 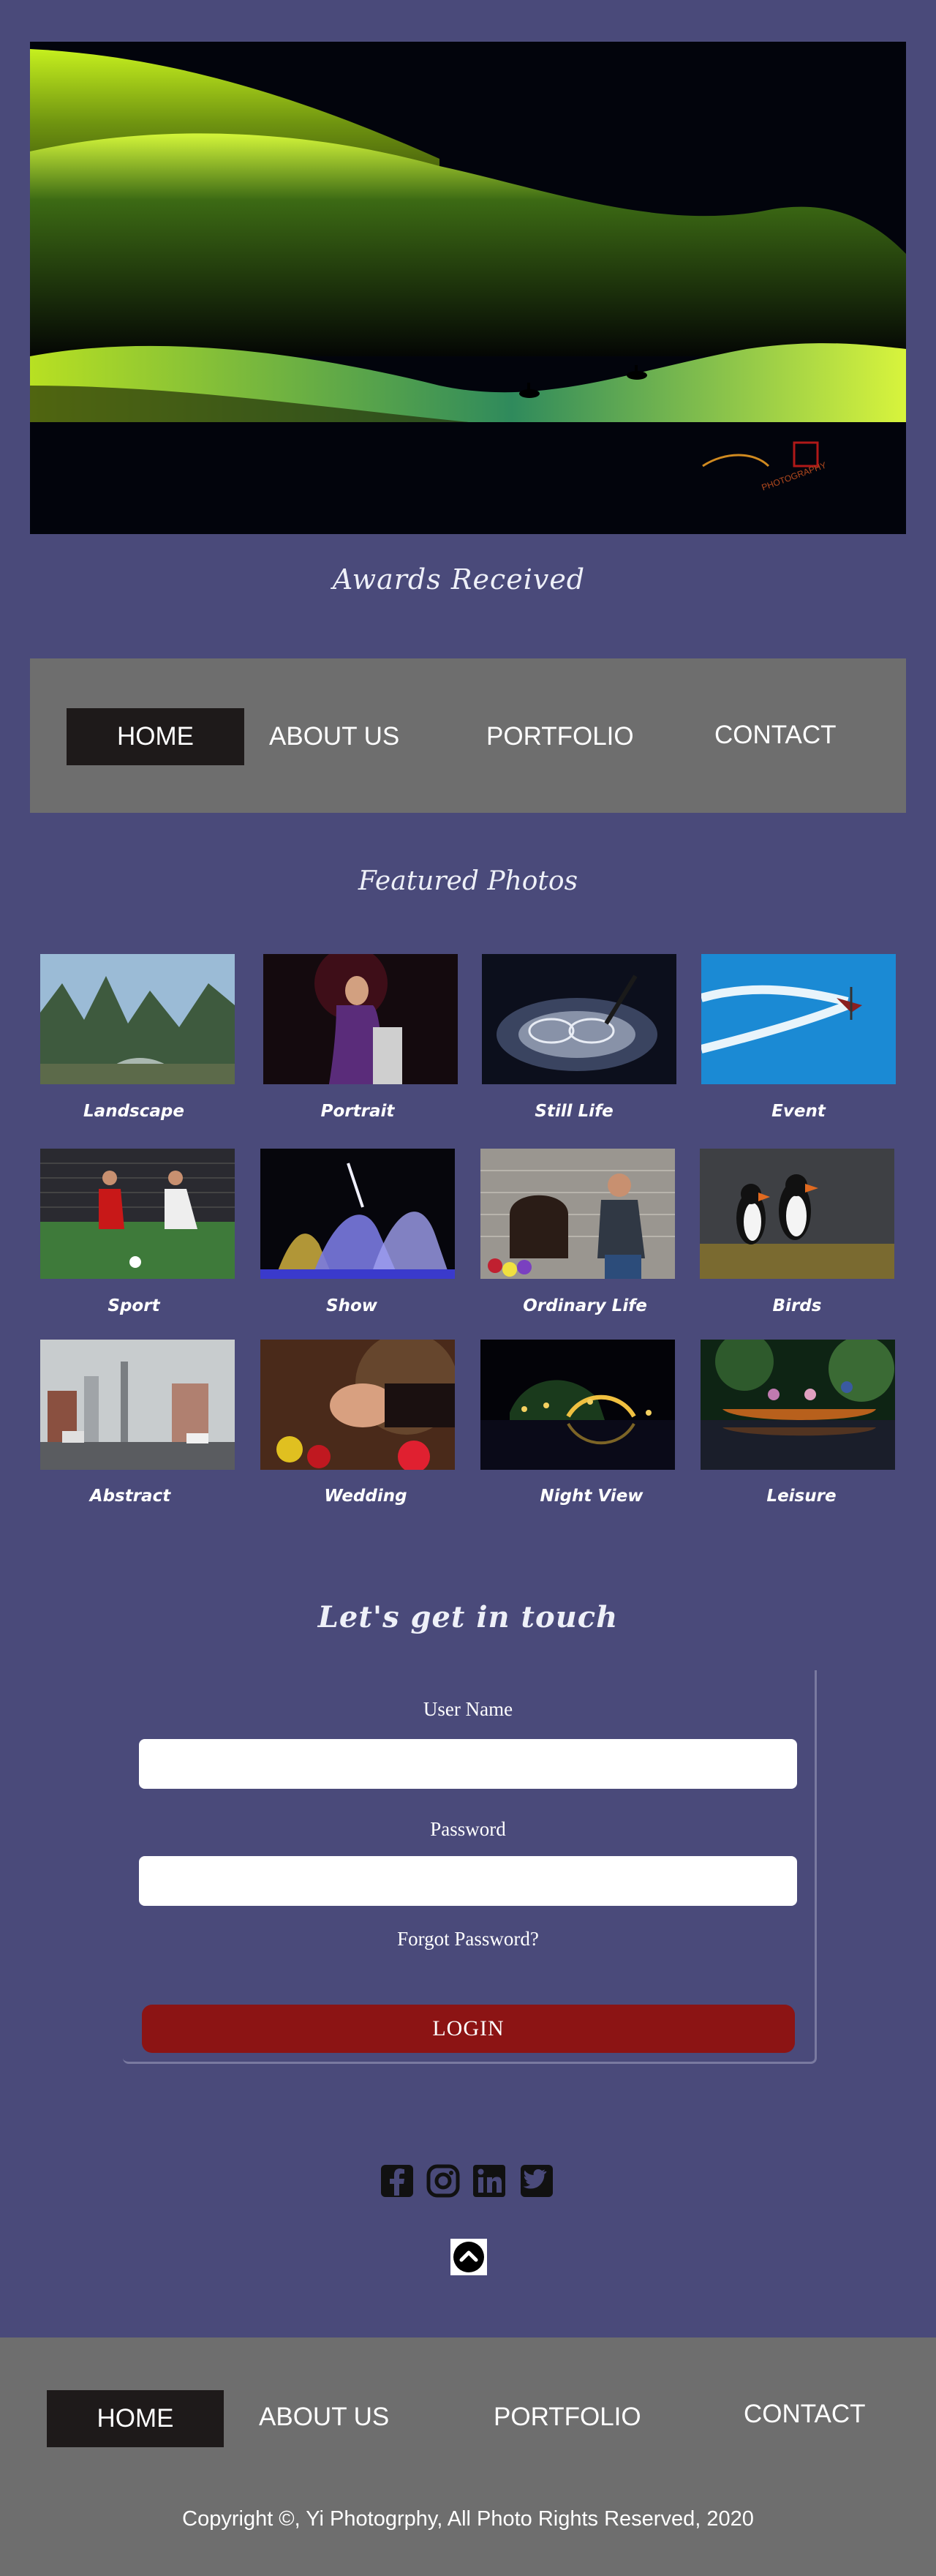 I want to click on footer-nav-home: HOME, so click(x=135, y=2418).